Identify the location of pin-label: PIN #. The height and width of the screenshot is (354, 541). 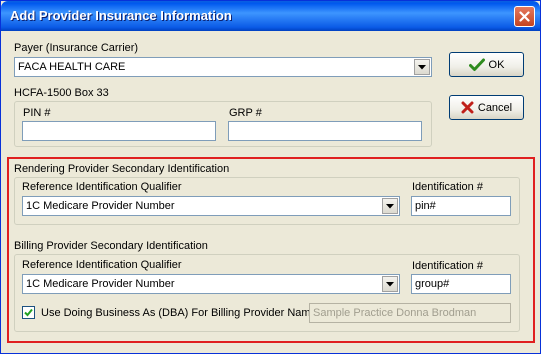
(37, 113).